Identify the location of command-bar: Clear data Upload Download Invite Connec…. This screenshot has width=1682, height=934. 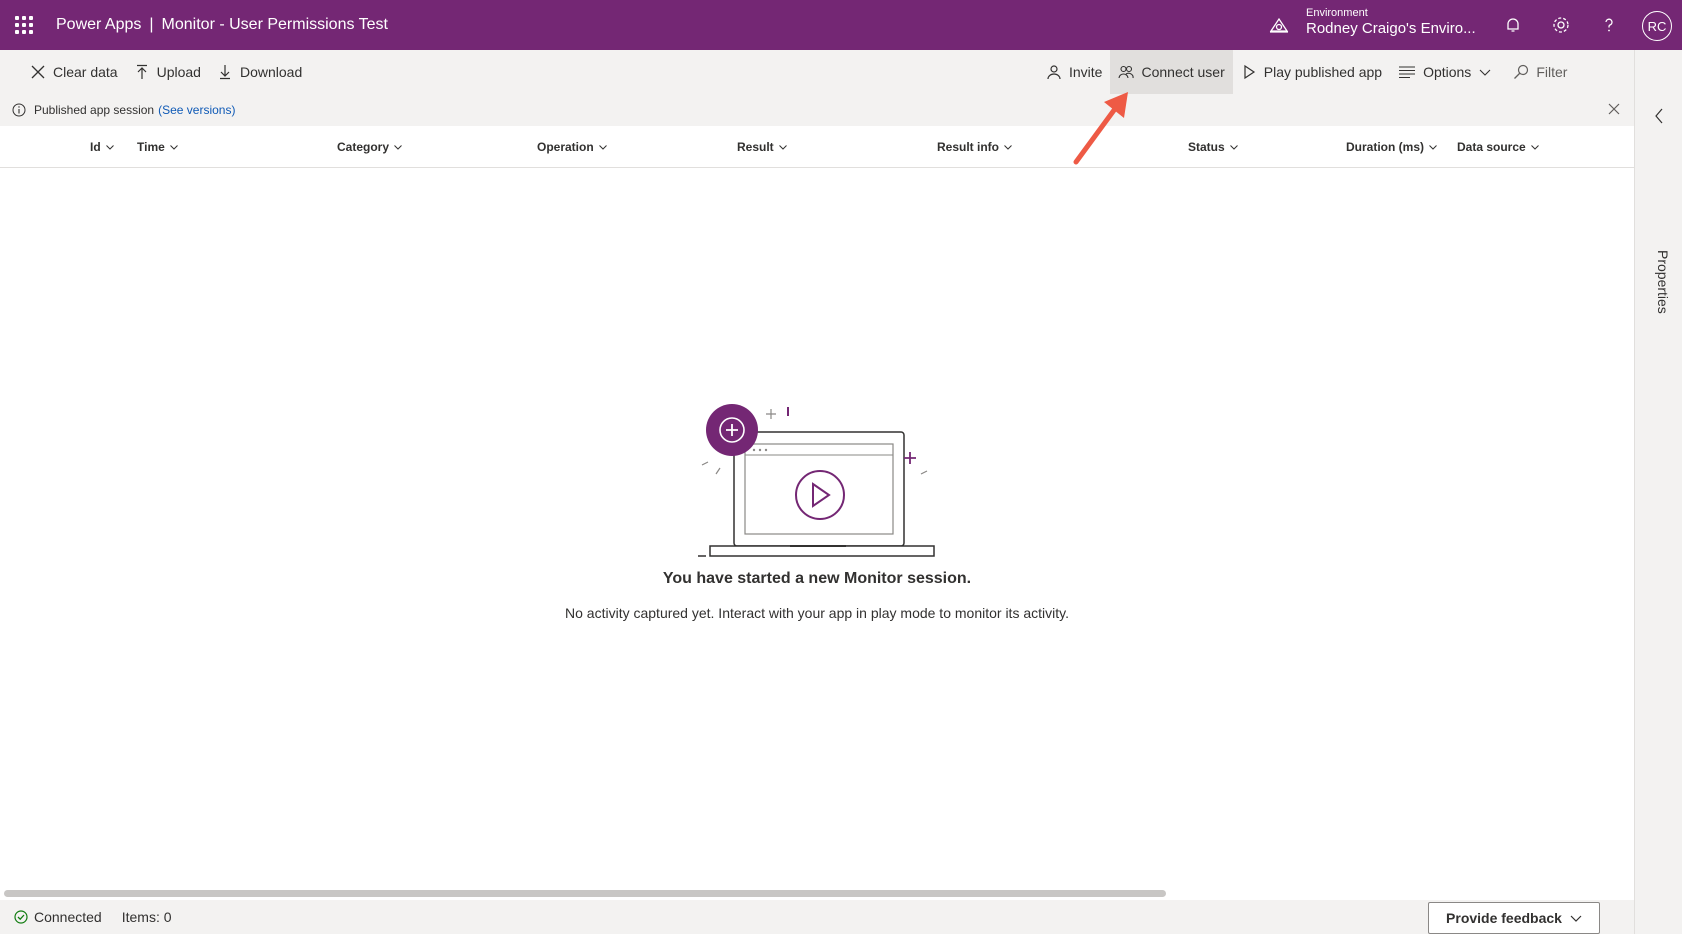
(817, 72).